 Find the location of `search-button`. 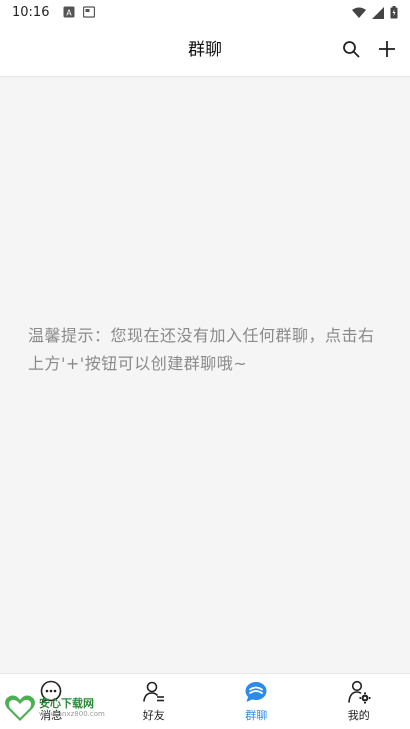

search-button is located at coordinates (351, 49).